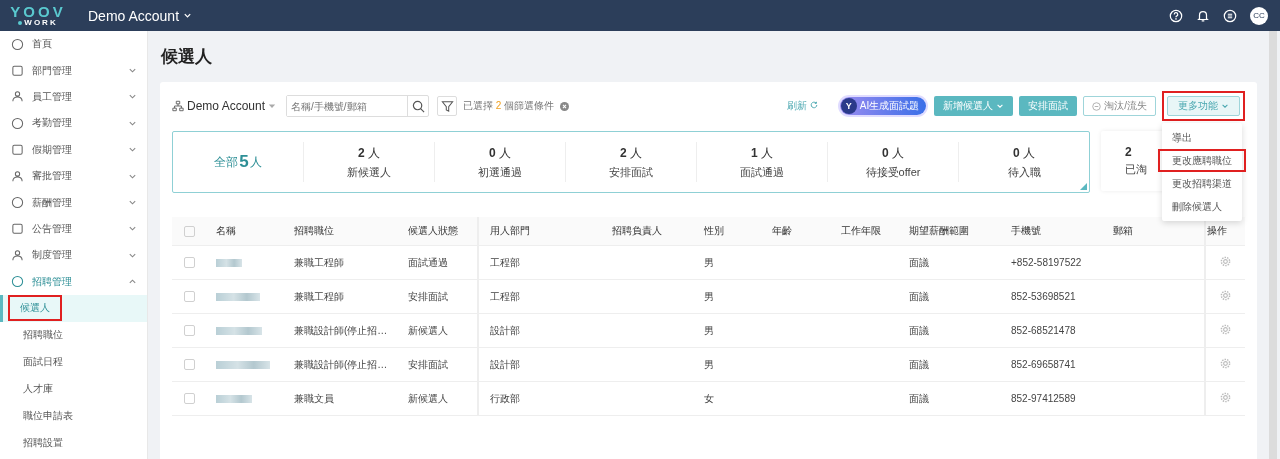 This screenshot has height=459, width=1280. What do you see at coordinates (509, 106) in the screenshot?
I see `filter-summary: 已選擇 2 個篩選條件` at bounding box center [509, 106].